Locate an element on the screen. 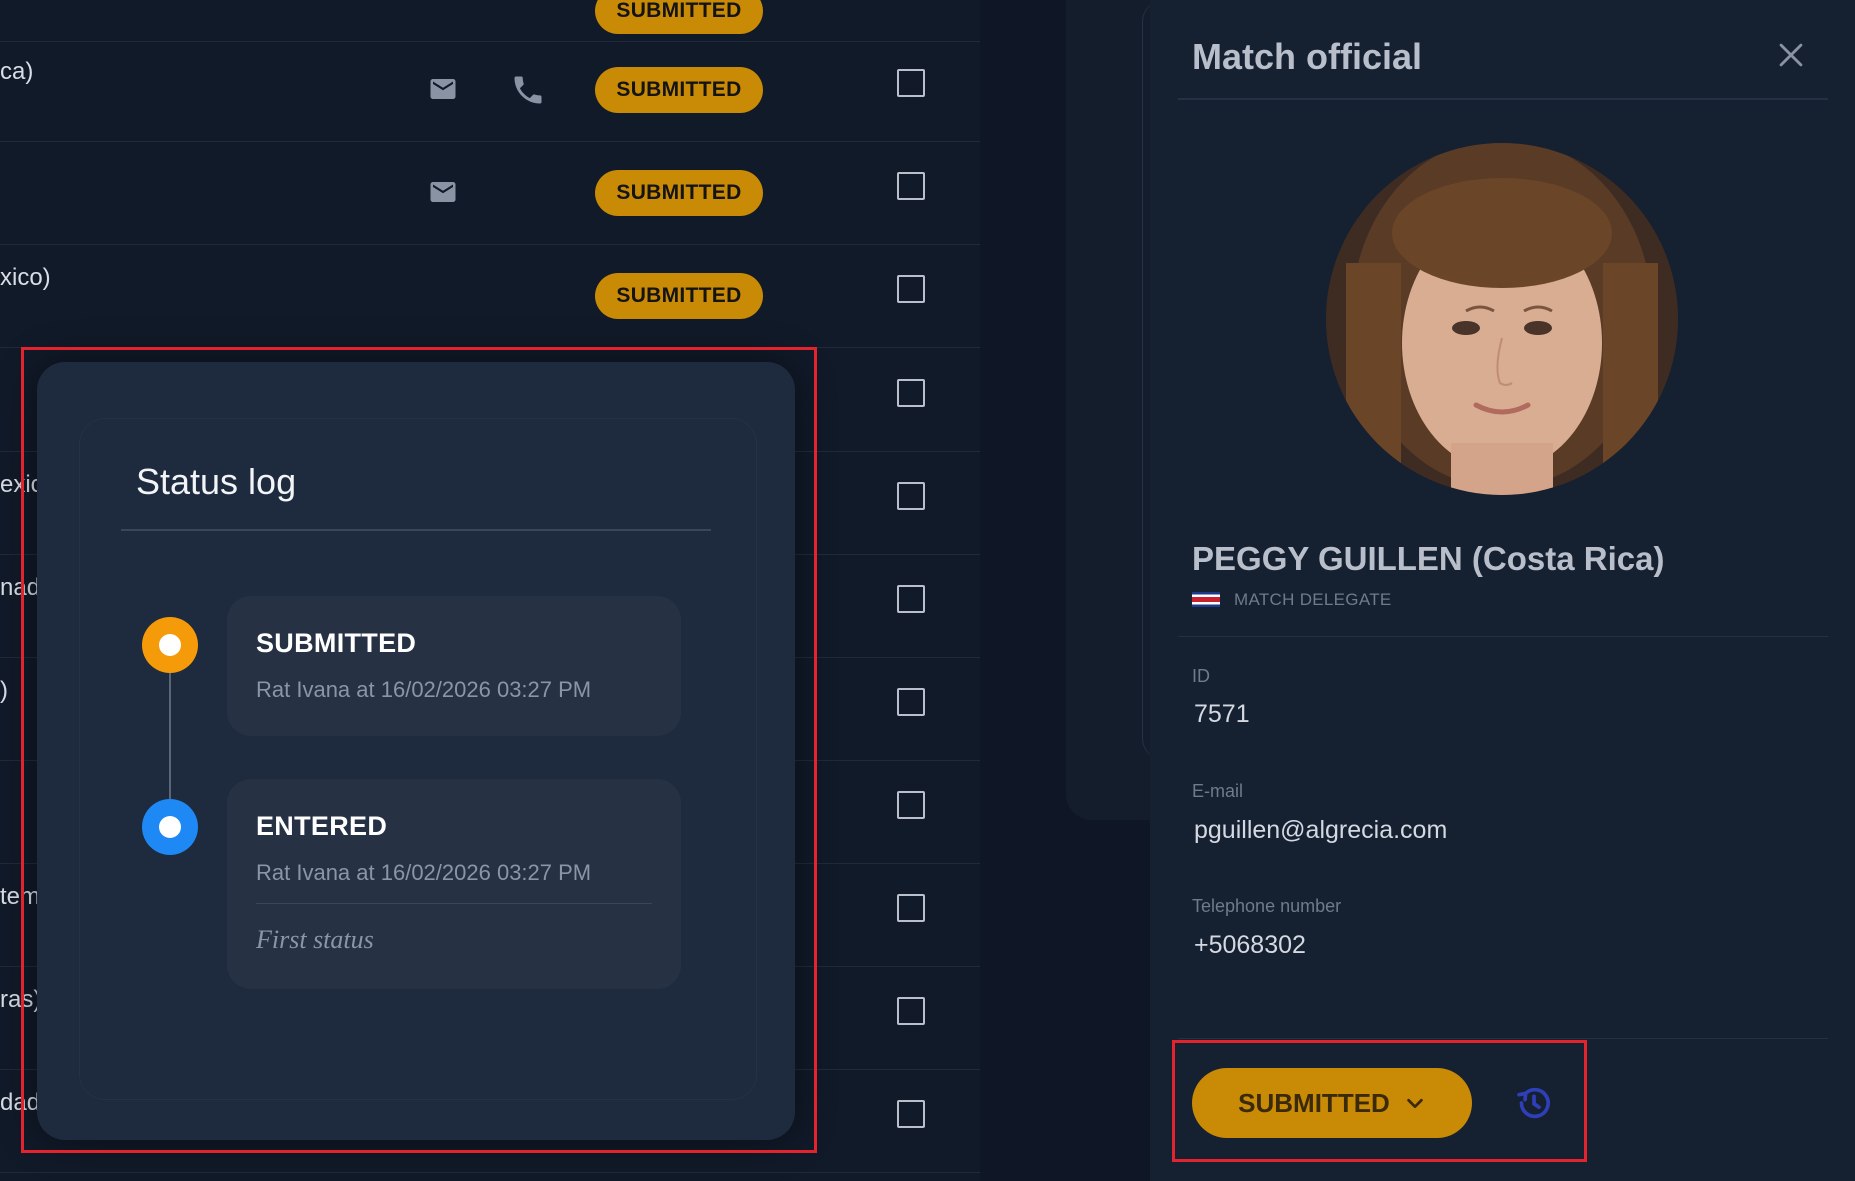 The width and height of the screenshot is (1855, 1181). official-role: MATCH DELEGATE is located at coordinates (1313, 599).